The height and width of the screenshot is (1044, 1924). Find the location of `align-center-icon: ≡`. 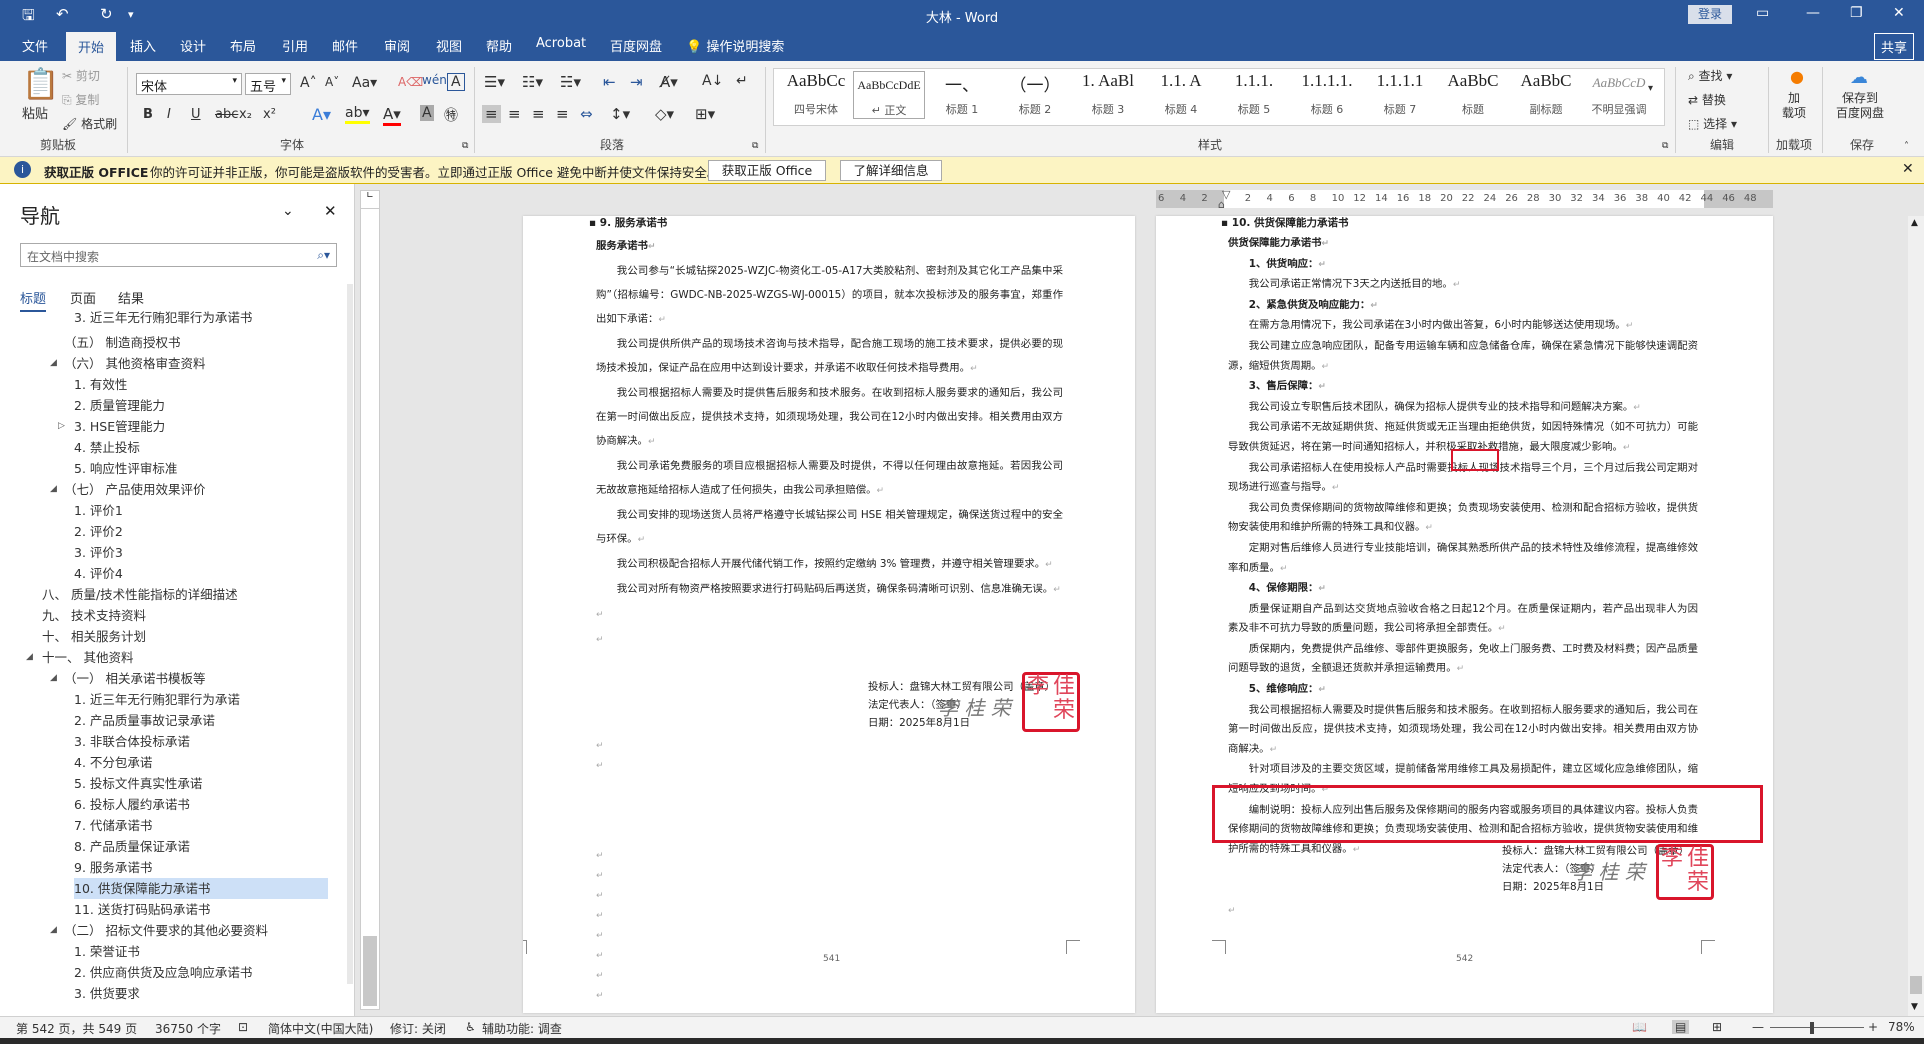

align-center-icon: ≡ is located at coordinates (514, 114).